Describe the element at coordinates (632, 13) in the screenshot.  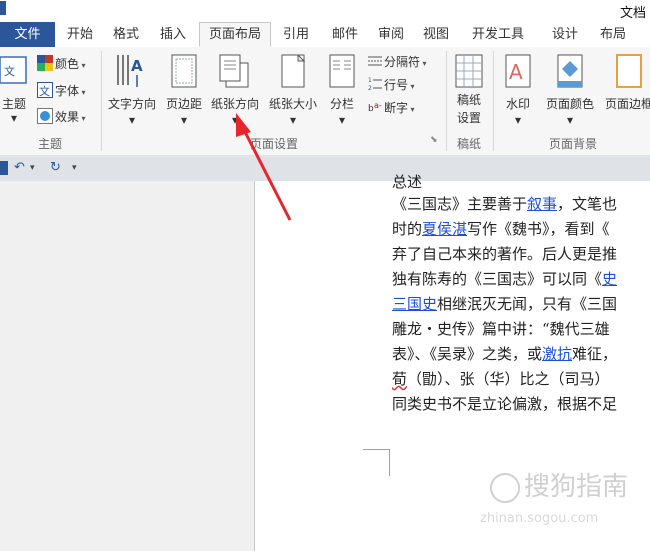
I see `document-title: 文档` at that location.